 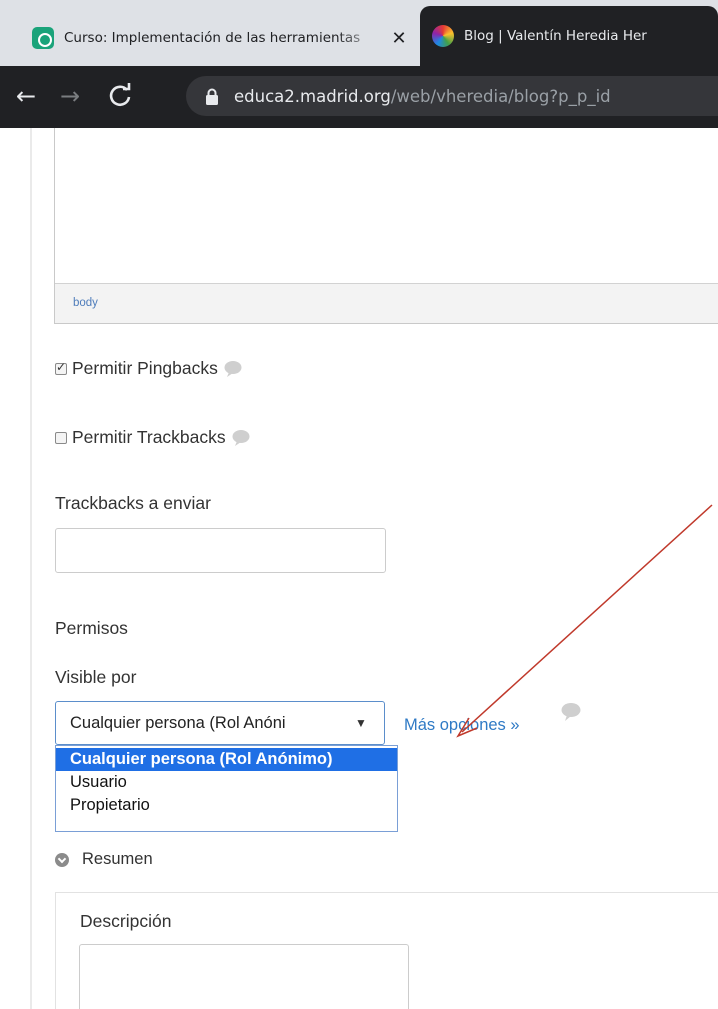 What do you see at coordinates (212, 96) in the screenshot?
I see `lock-icon` at bounding box center [212, 96].